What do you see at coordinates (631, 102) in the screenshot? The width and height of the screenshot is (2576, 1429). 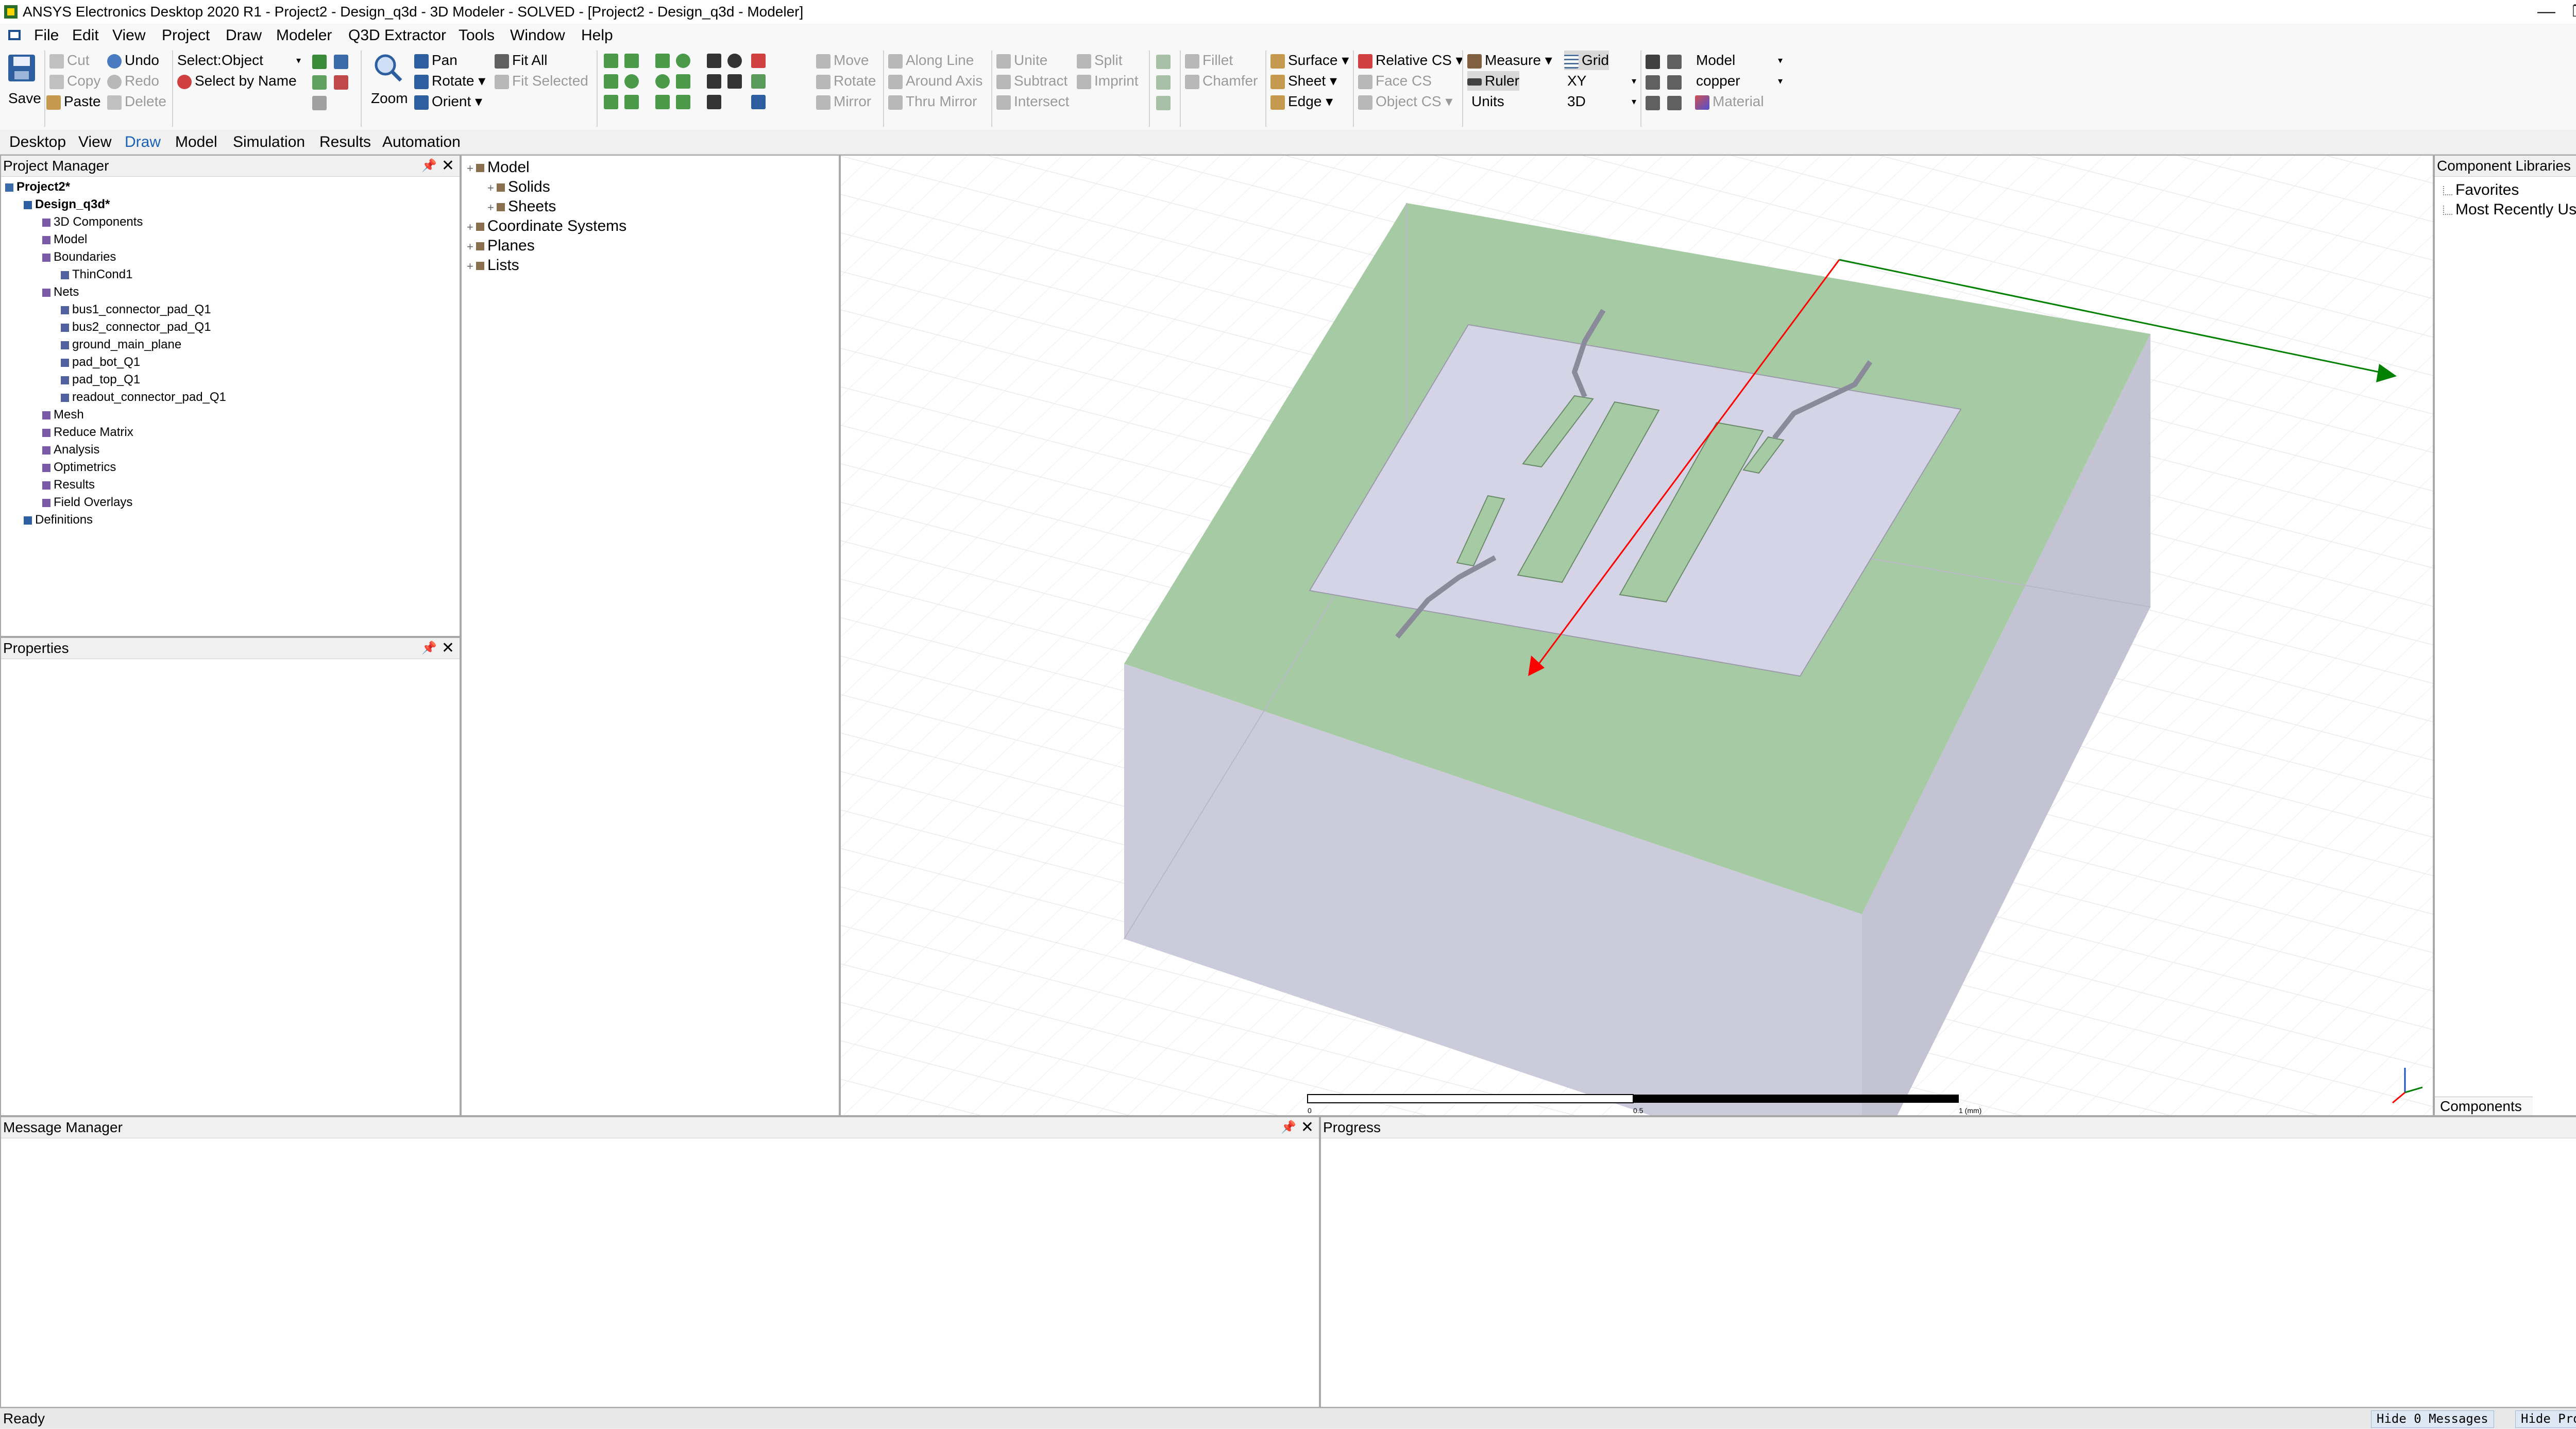 I see `torus-icon` at bounding box center [631, 102].